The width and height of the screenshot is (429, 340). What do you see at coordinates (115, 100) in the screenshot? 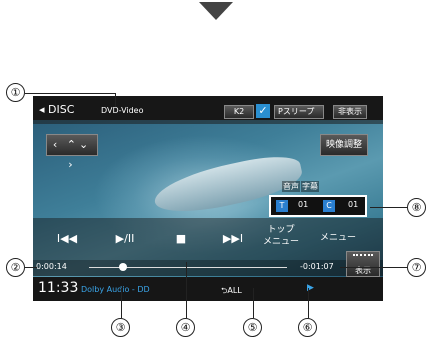
I see `callout-1-leader-v` at bounding box center [115, 100].